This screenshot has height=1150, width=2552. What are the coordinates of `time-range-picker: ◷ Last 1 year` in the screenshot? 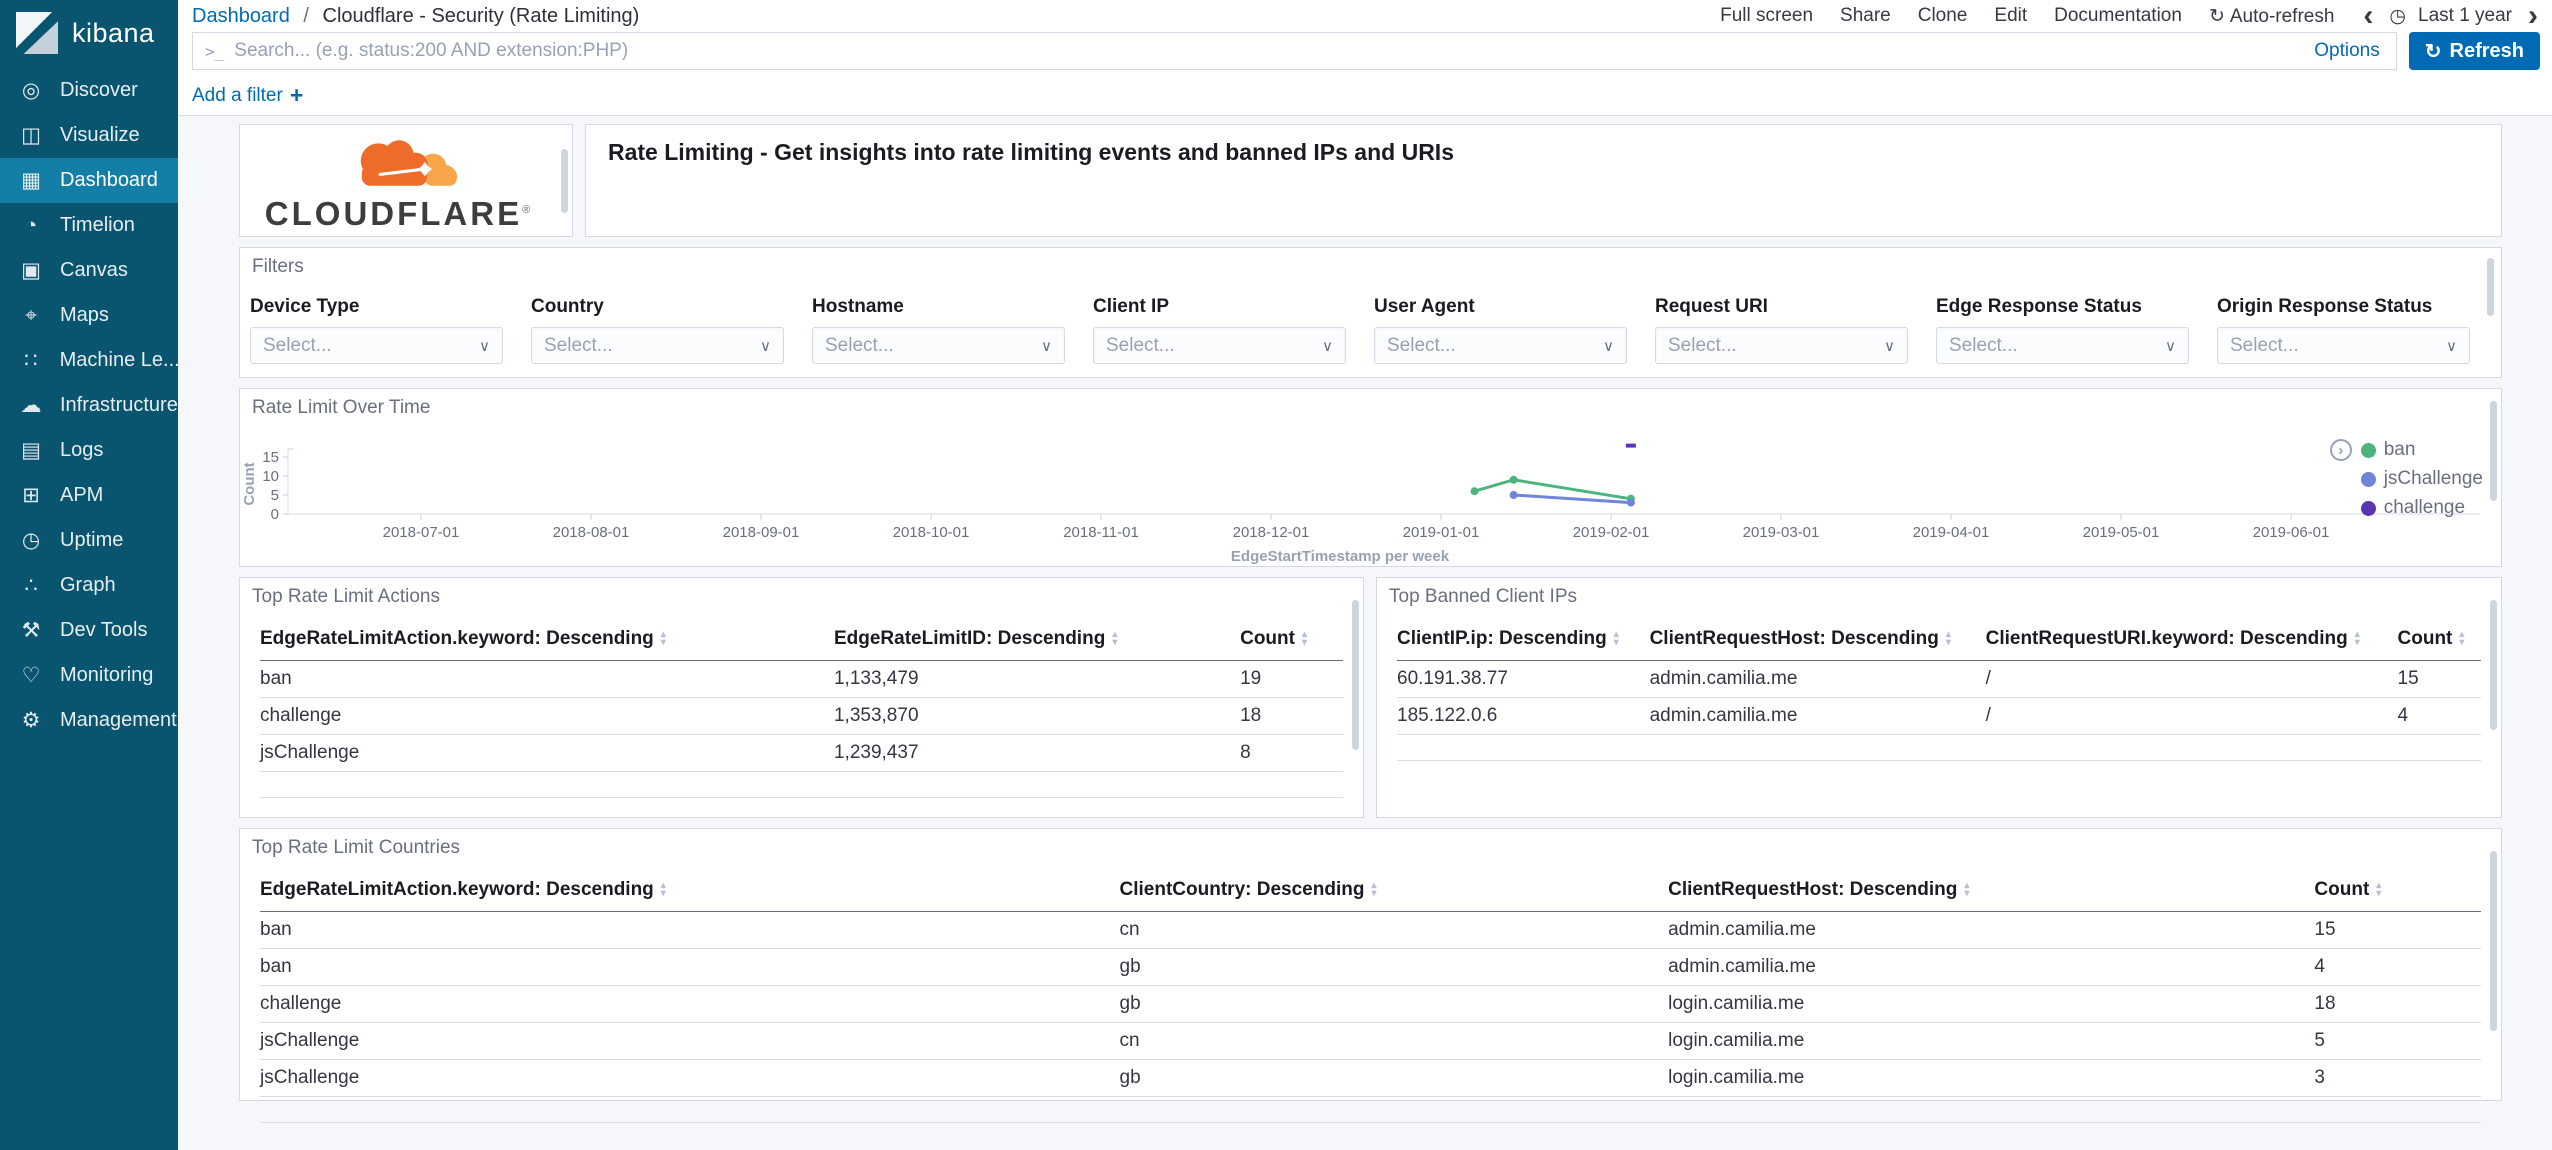 It's located at (2450, 16).